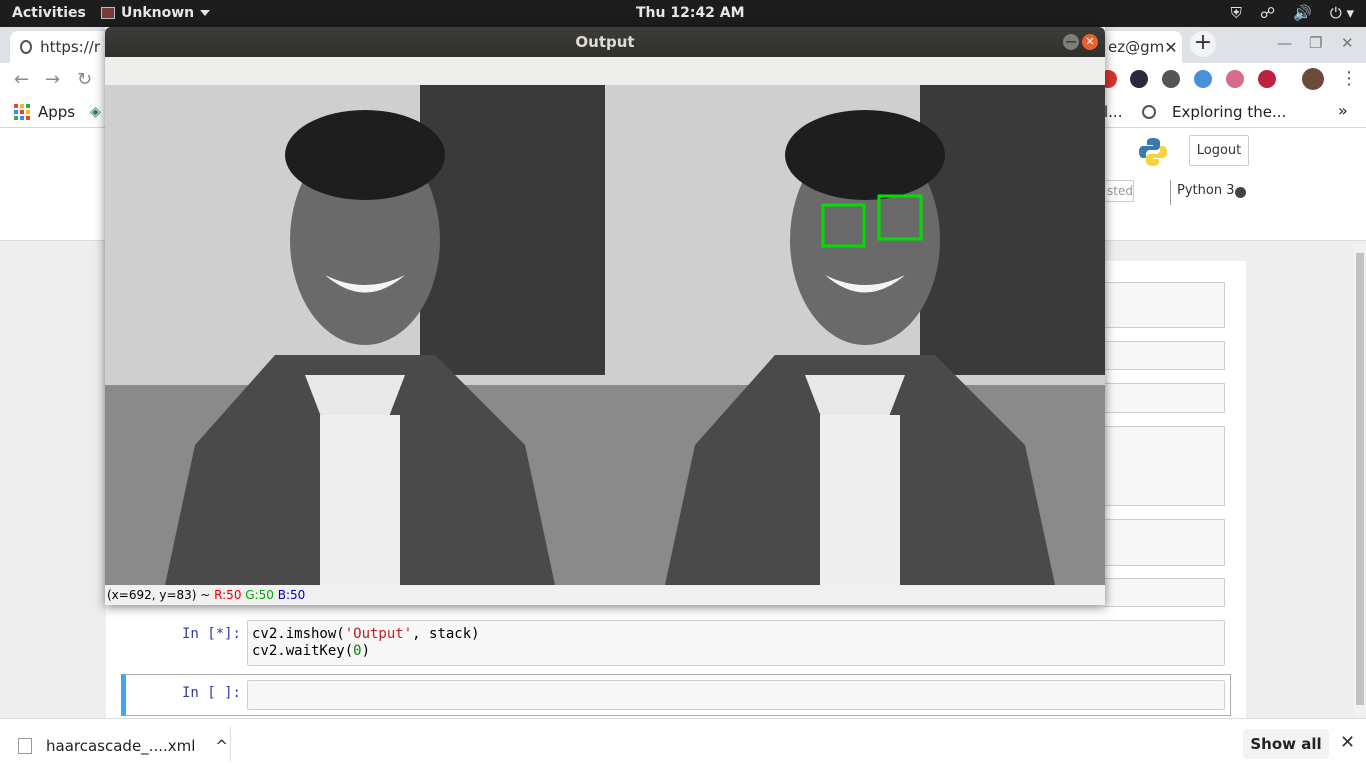  I want to click on app-menu-label: Unknown, so click(158, 13).